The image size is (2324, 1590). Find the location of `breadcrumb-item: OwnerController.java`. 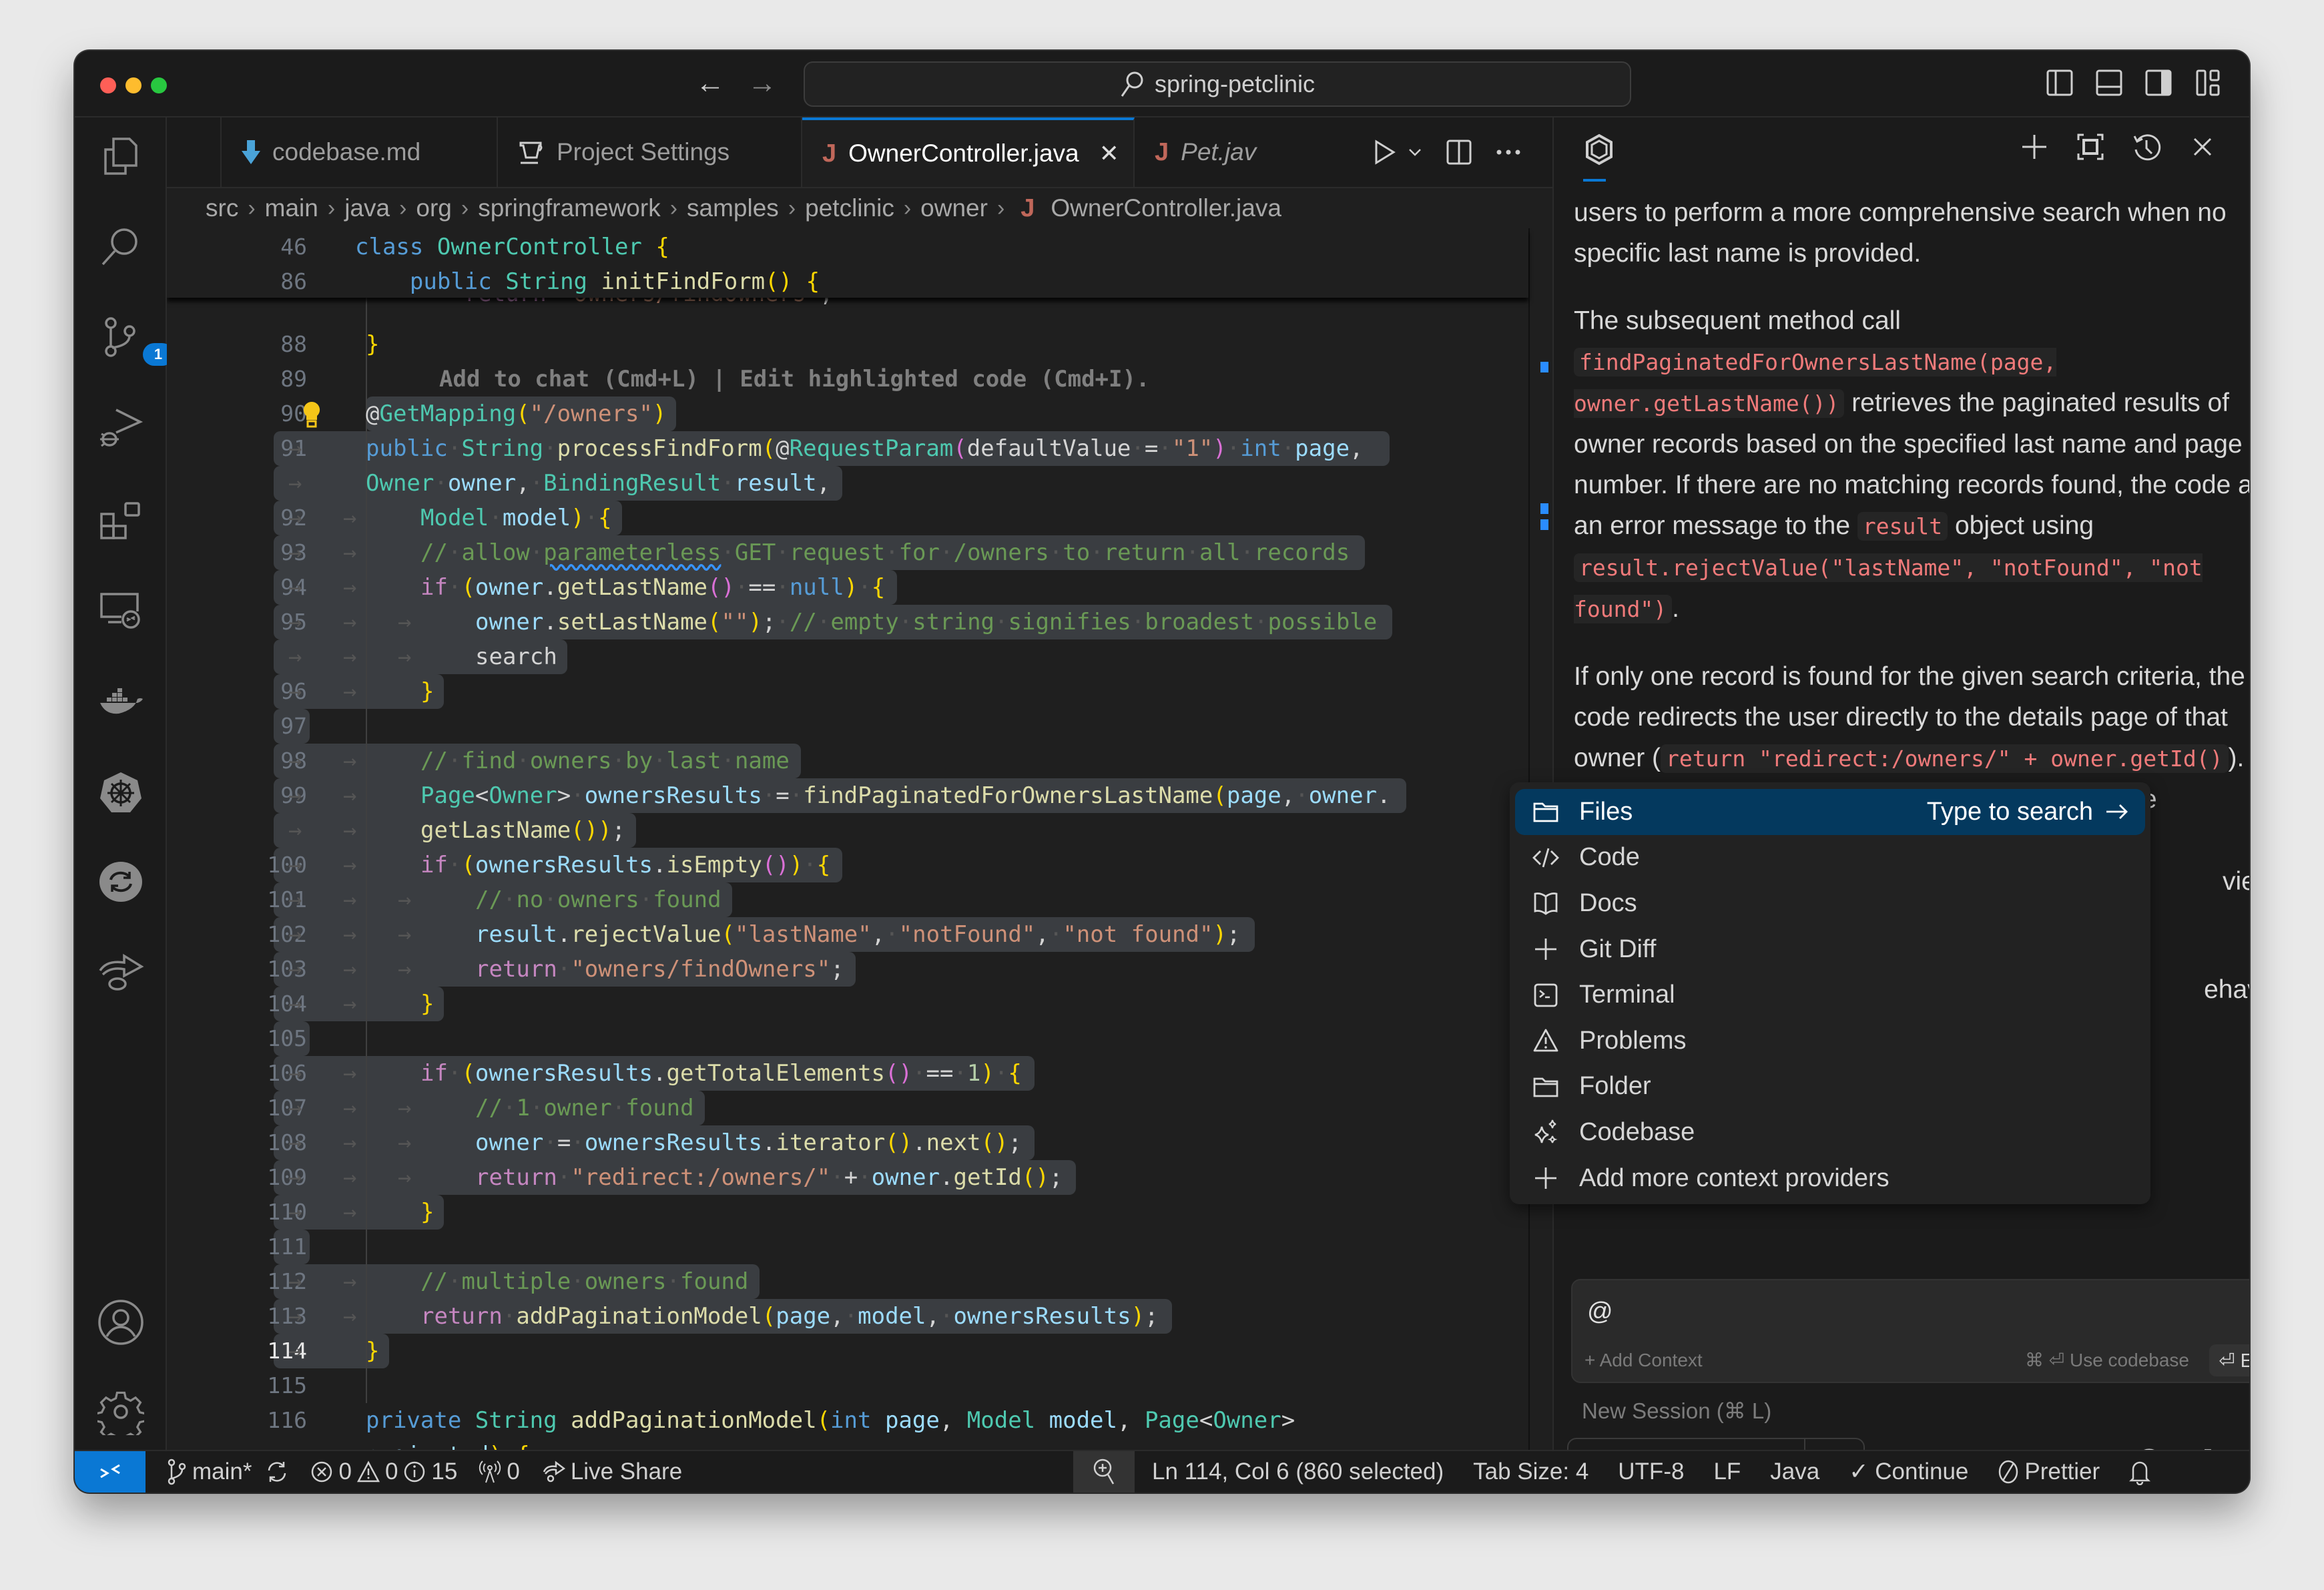

breadcrumb-item: OwnerController.java is located at coordinates (1166, 208).